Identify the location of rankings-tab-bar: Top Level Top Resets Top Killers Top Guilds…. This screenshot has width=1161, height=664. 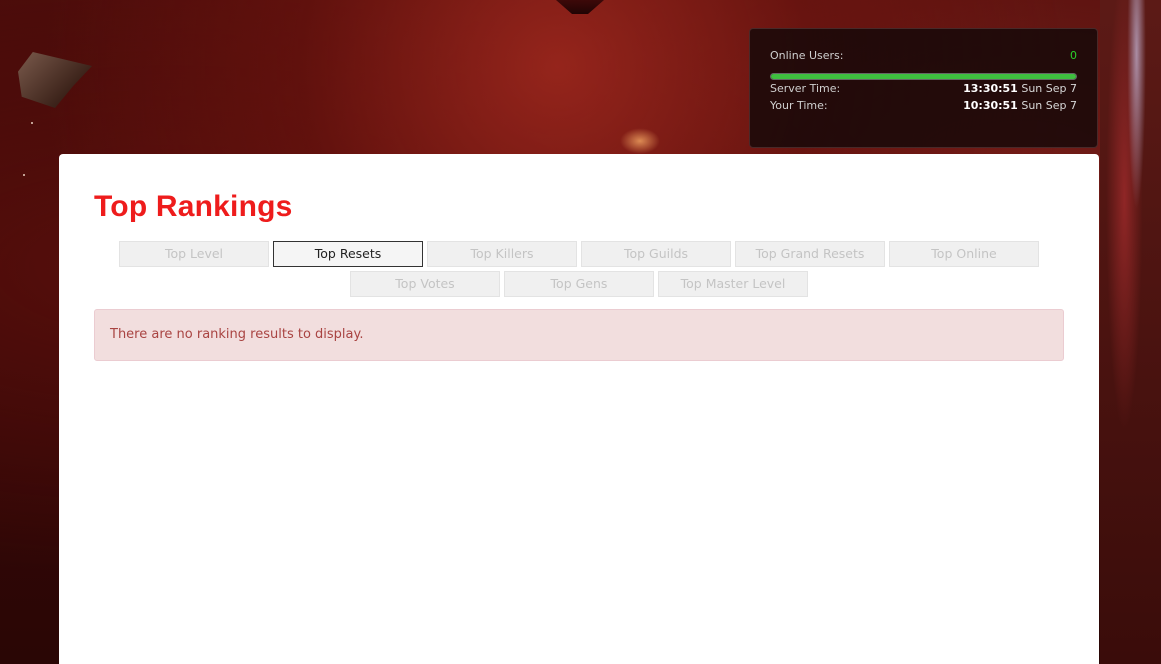
(579, 271).